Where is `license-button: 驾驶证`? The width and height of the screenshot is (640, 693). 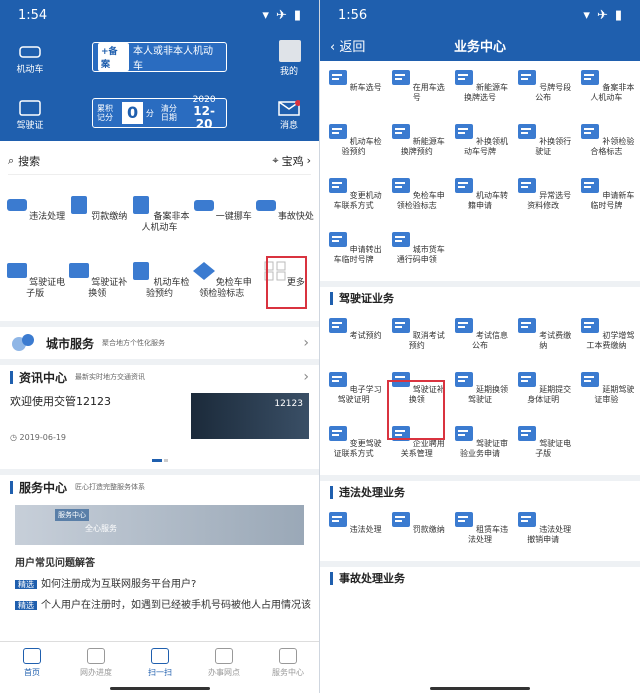 license-button: 驾驶证 is located at coordinates (30, 115).